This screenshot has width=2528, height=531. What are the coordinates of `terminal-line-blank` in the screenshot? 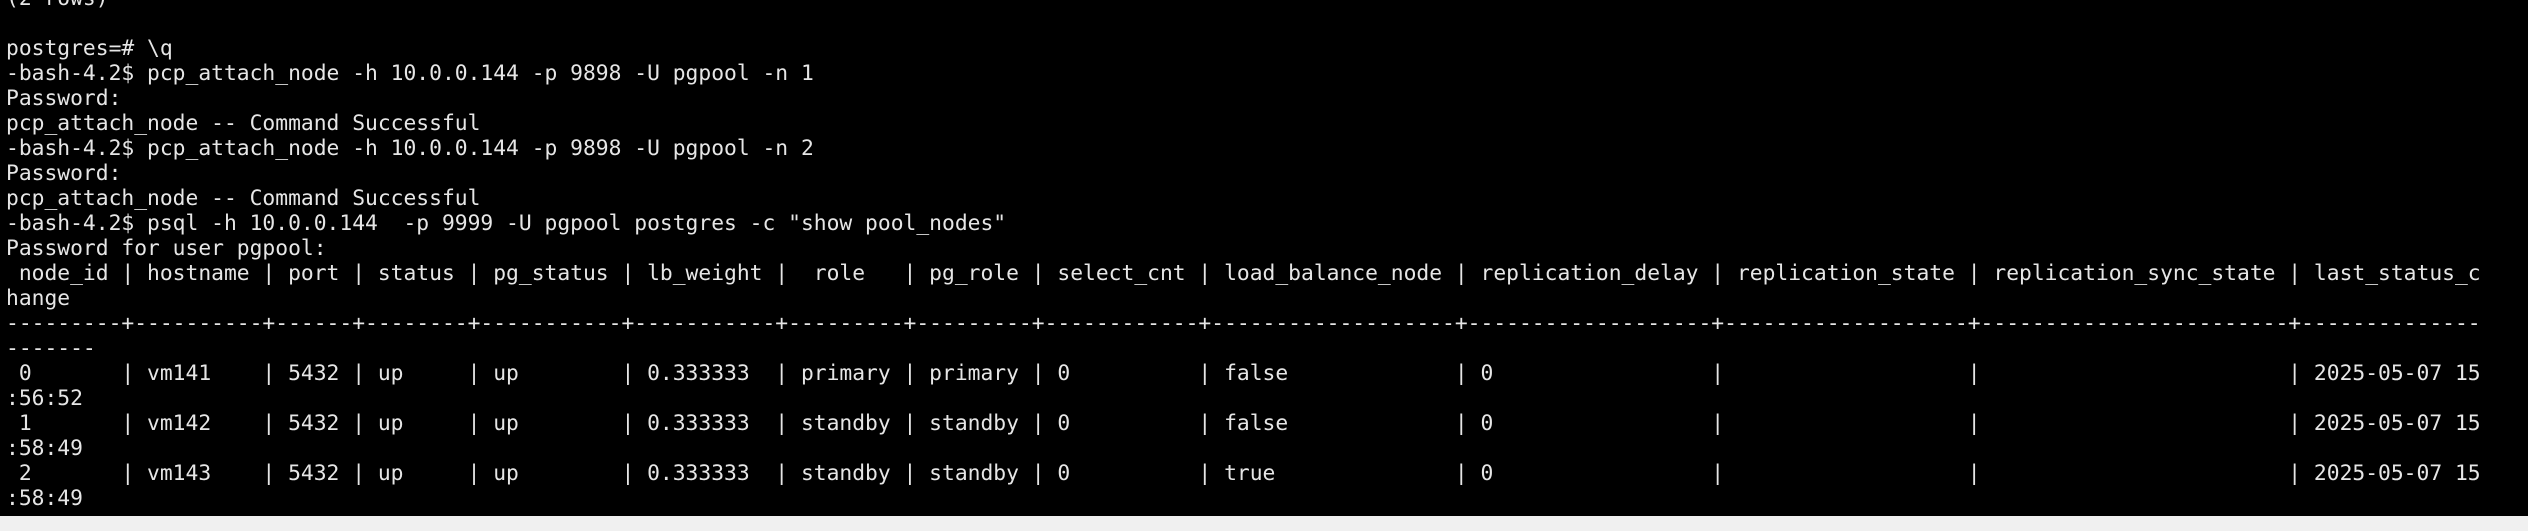 It's located at (1243, 23).